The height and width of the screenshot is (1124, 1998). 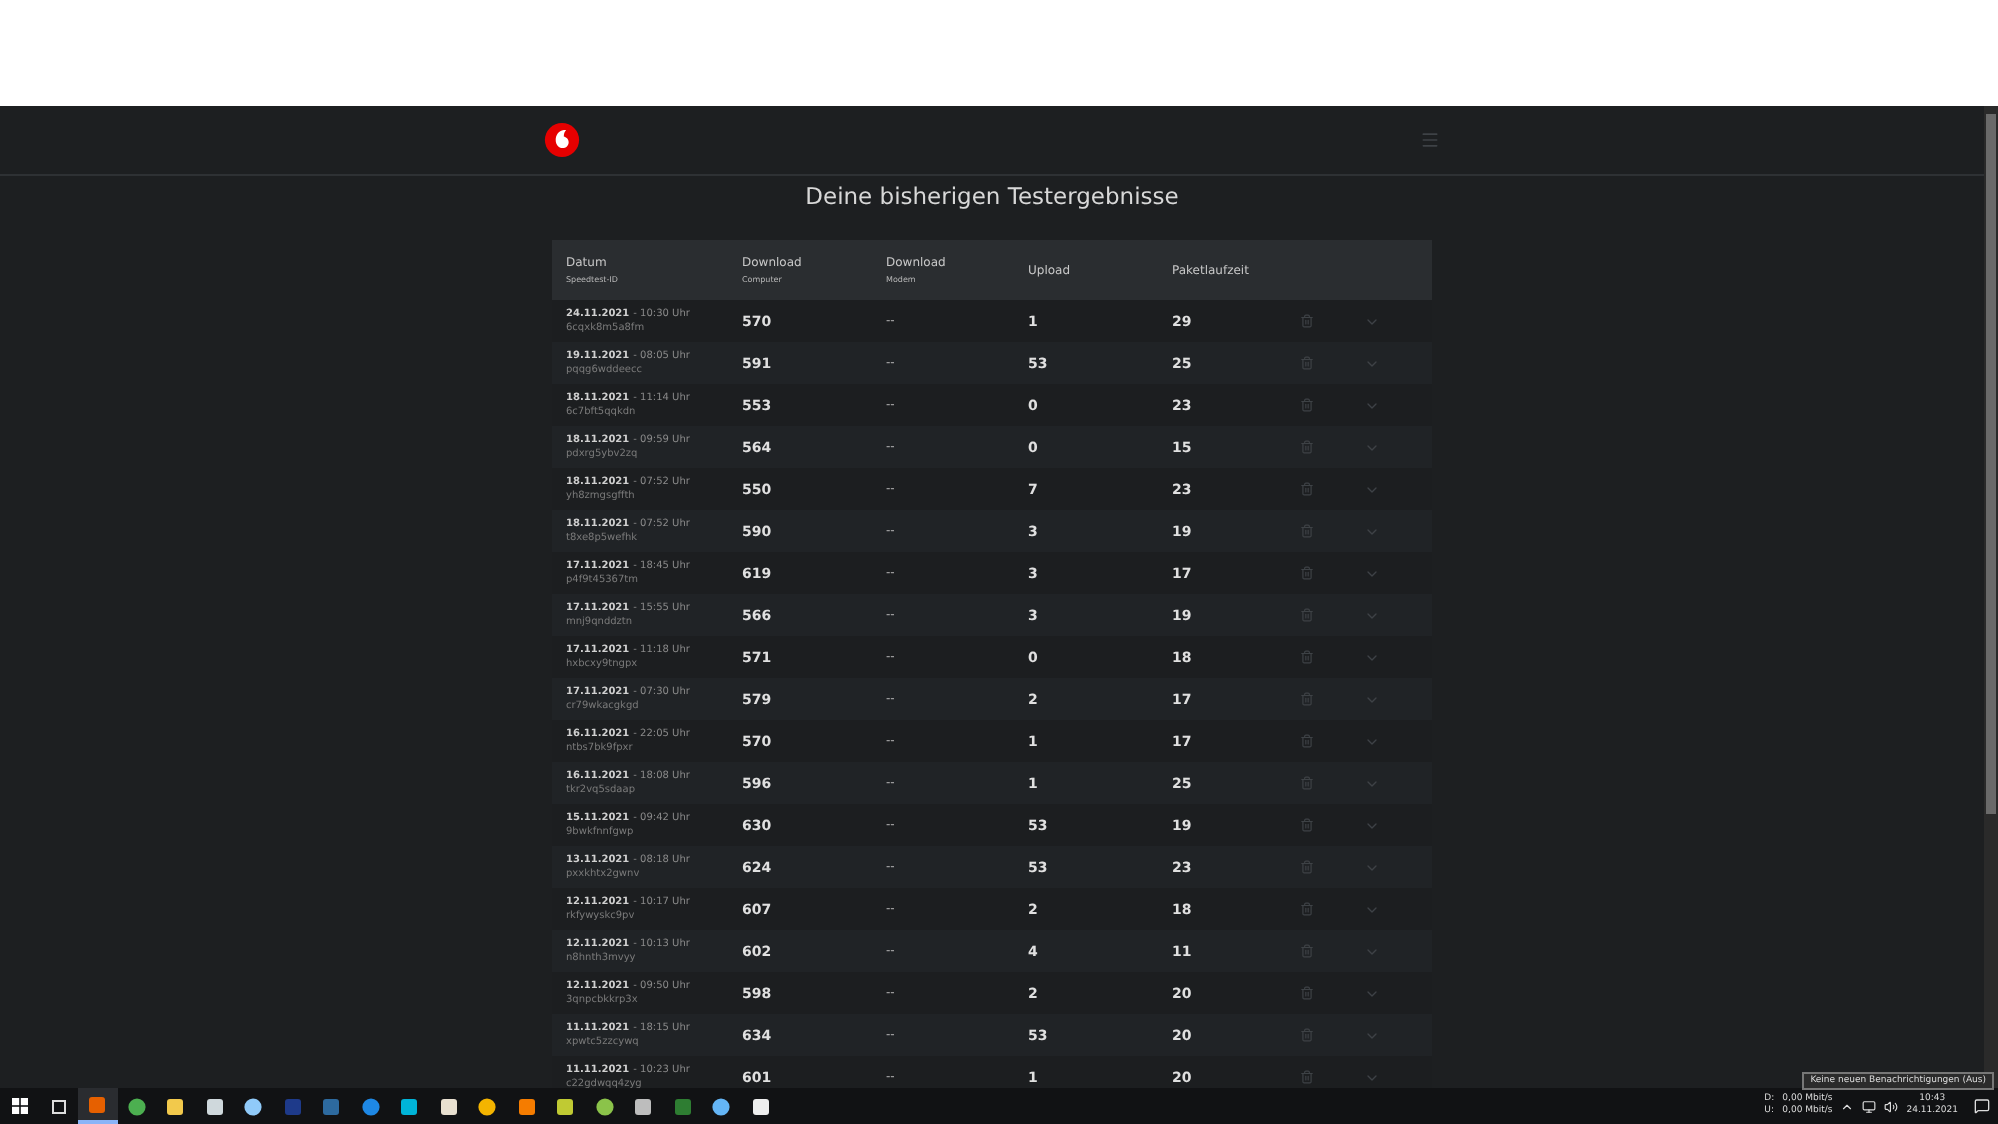 What do you see at coordinates (1982, 1106) in the screenshot?
I see `notification-icon` at bounding box center [1982, 1106].